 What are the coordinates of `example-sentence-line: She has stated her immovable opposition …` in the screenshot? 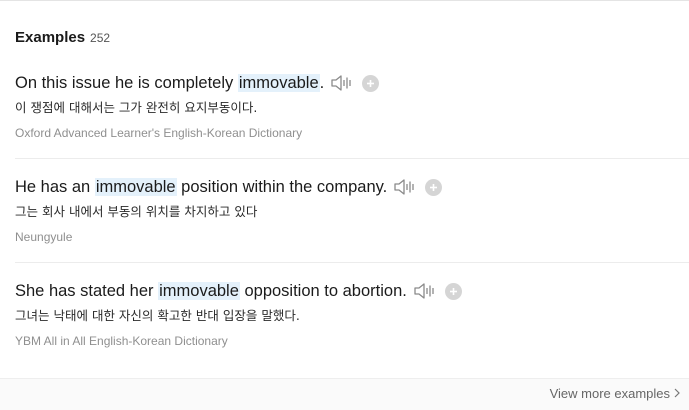 It's located at (238, 291).